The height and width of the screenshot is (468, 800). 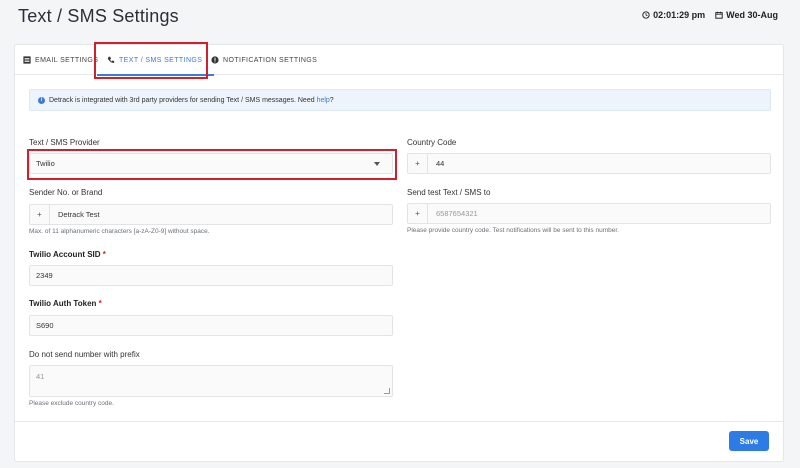 I want to click on clock-icon, so click(x=646, y=15).